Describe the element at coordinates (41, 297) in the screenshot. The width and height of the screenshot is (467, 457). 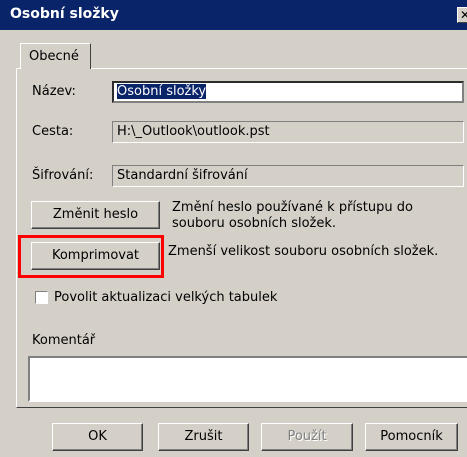
I see `large-tables-checkbox` at that location.